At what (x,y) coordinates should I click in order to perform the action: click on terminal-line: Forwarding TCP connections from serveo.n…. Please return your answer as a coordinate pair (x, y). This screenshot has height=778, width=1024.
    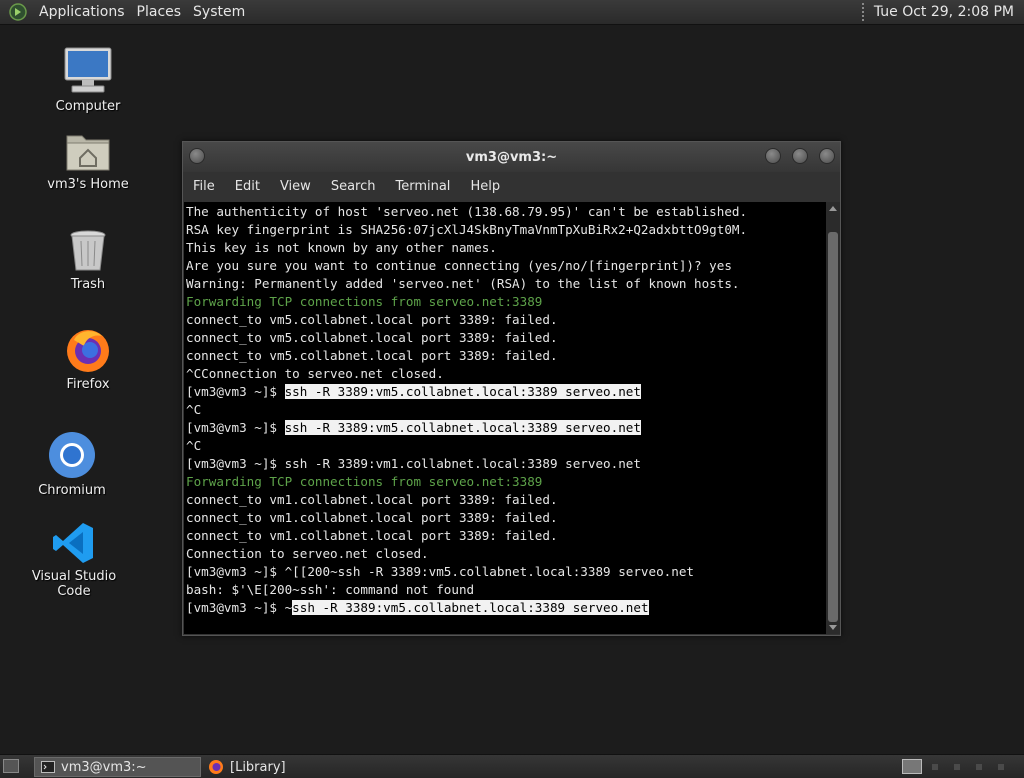
    Looking at the image, I should click on (506, 302).